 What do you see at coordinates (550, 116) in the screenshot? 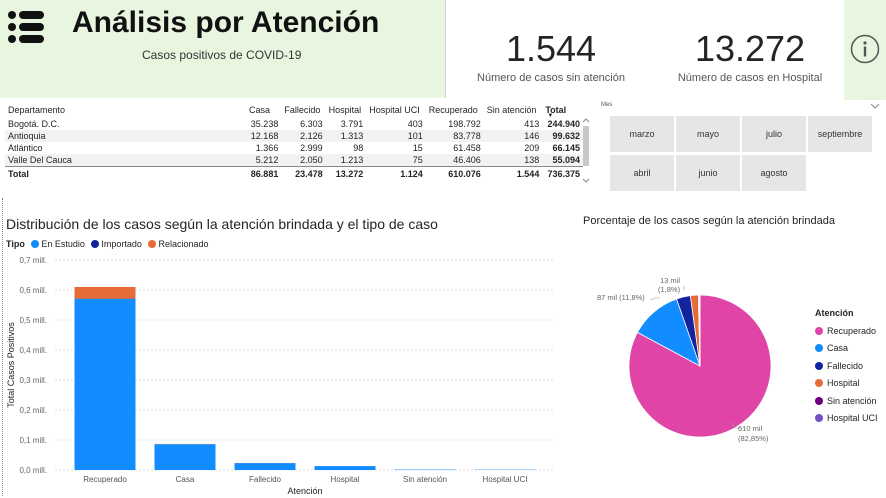
I see `sort-desc-icon: ▼` at bounding box center [550, 116].